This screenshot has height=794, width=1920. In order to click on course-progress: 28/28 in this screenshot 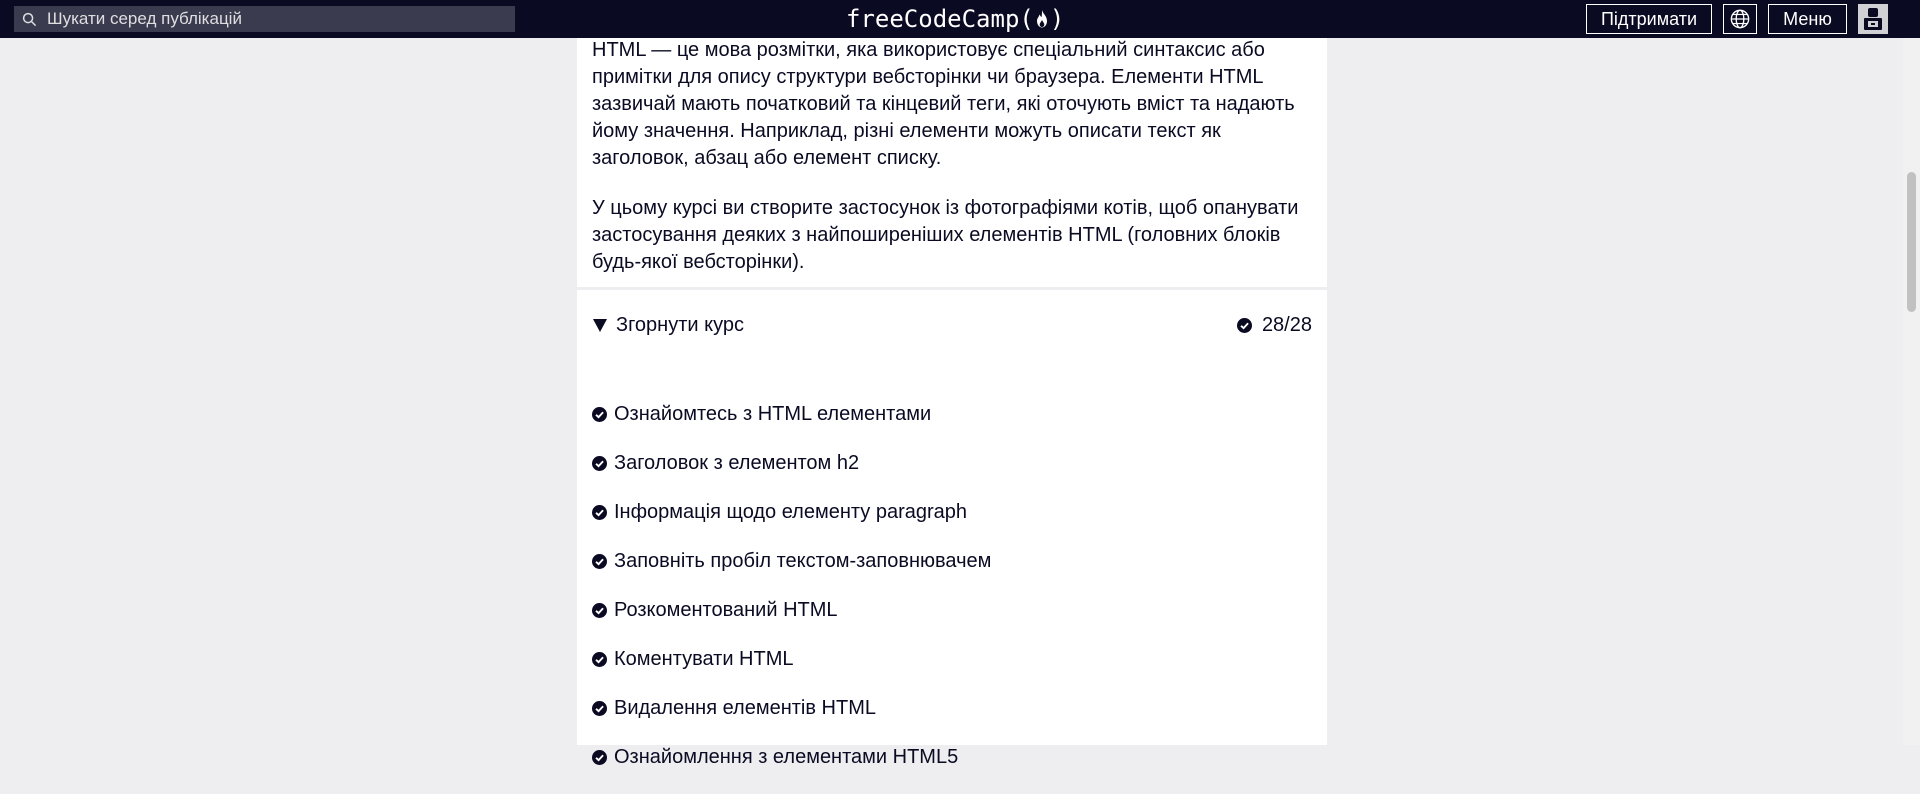, I will do `click(1274, 325)`.